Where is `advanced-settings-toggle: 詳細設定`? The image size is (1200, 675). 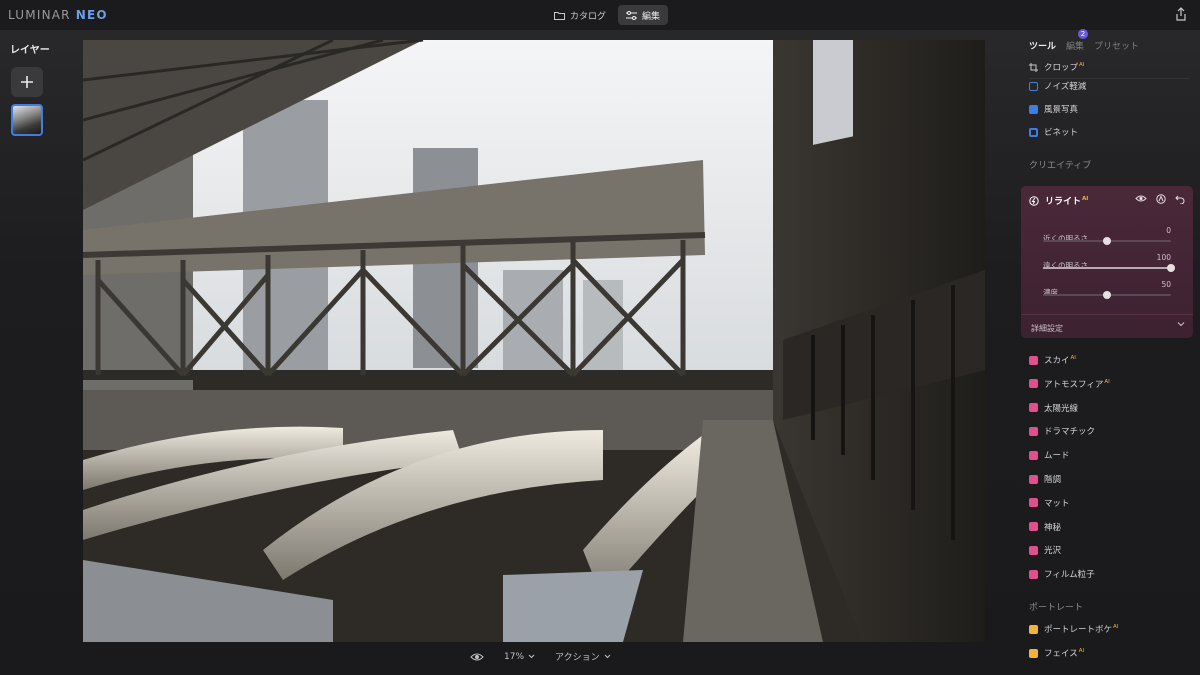
advanced-settings-toggle: 詳細設定 is located at coordinates (1047, 328).